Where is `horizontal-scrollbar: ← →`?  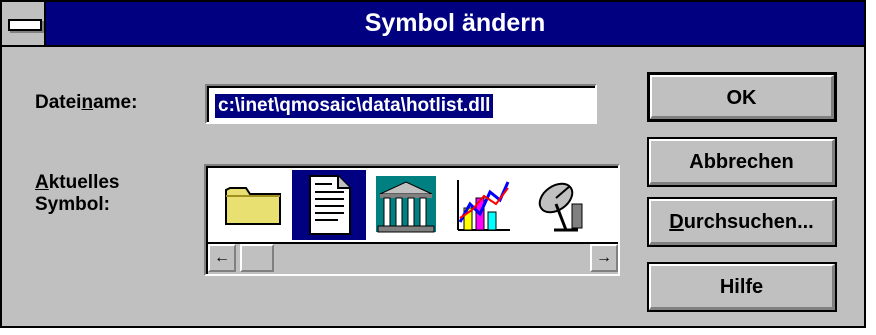
horizontal-scrollbar: ← → is located at coordinates (413, 258).